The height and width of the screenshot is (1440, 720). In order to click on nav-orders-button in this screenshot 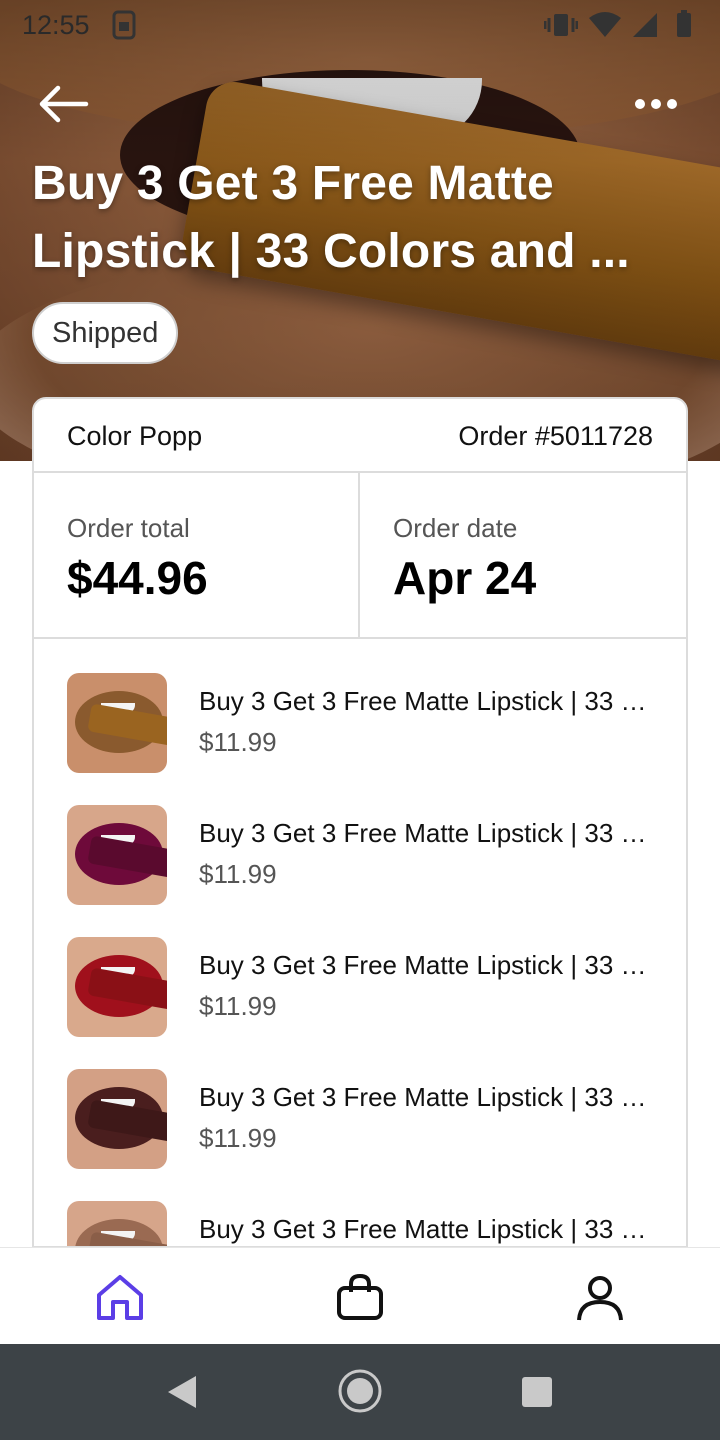, I will do `click(360, 1298)`.